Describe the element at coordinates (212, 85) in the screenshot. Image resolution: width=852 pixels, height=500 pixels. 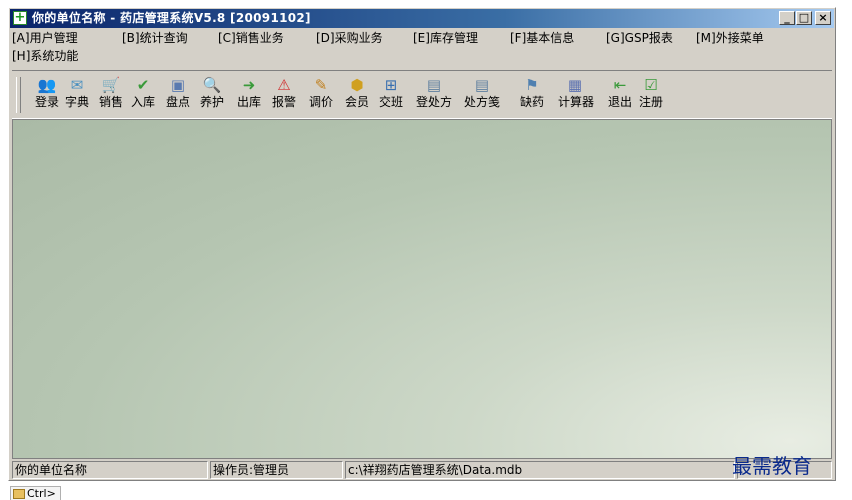
I see `search-icon: 🔍` at that location.